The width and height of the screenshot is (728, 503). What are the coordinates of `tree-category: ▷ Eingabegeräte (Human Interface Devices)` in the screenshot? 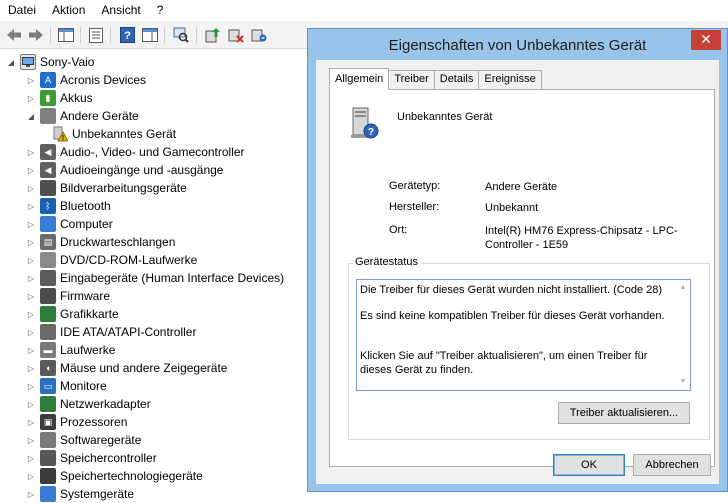 It's located at (155, 278).